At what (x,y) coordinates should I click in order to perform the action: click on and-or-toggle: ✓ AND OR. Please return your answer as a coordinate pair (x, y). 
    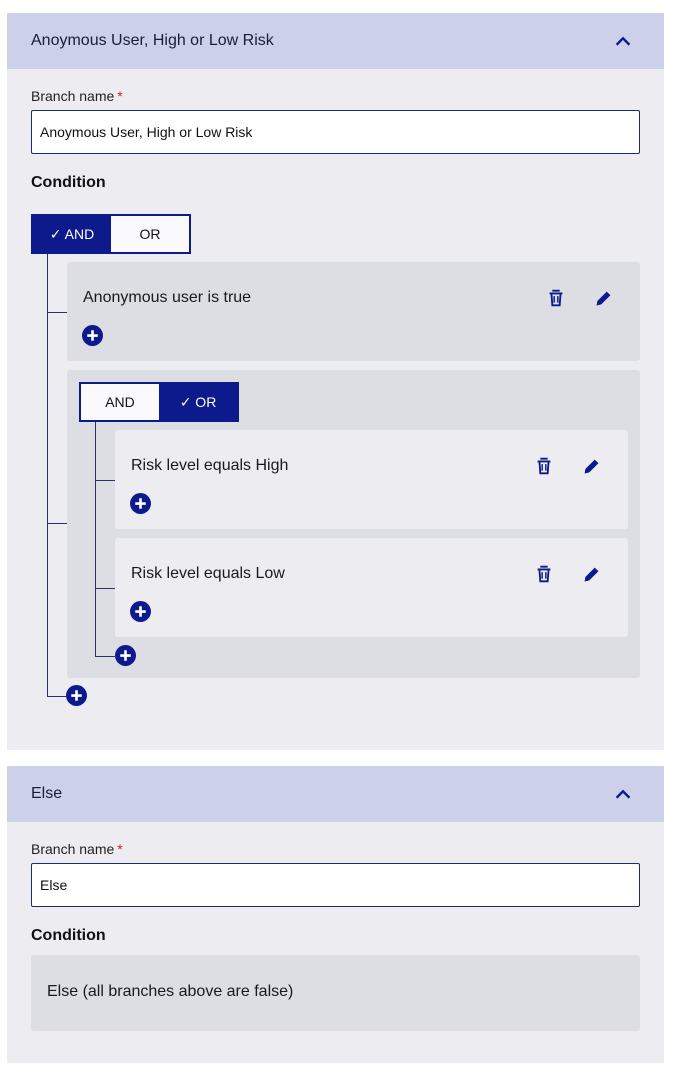
    Looking at the image, I should click on (111, 234).